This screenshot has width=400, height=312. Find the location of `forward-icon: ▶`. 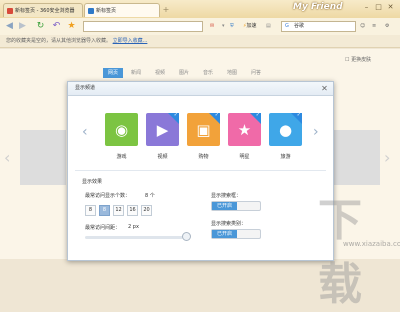

forward-icon: ▶ is located at coordinates (22, 26).